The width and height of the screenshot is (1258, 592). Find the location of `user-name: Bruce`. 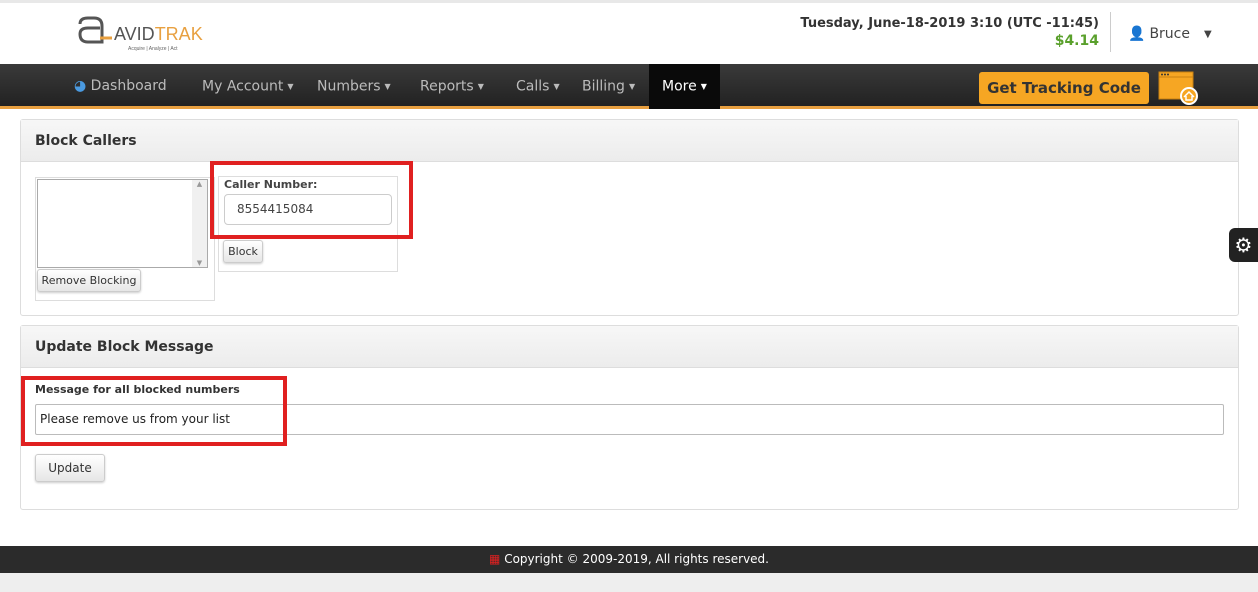

user-name: Bruce is located at coordinates (1169, 34).